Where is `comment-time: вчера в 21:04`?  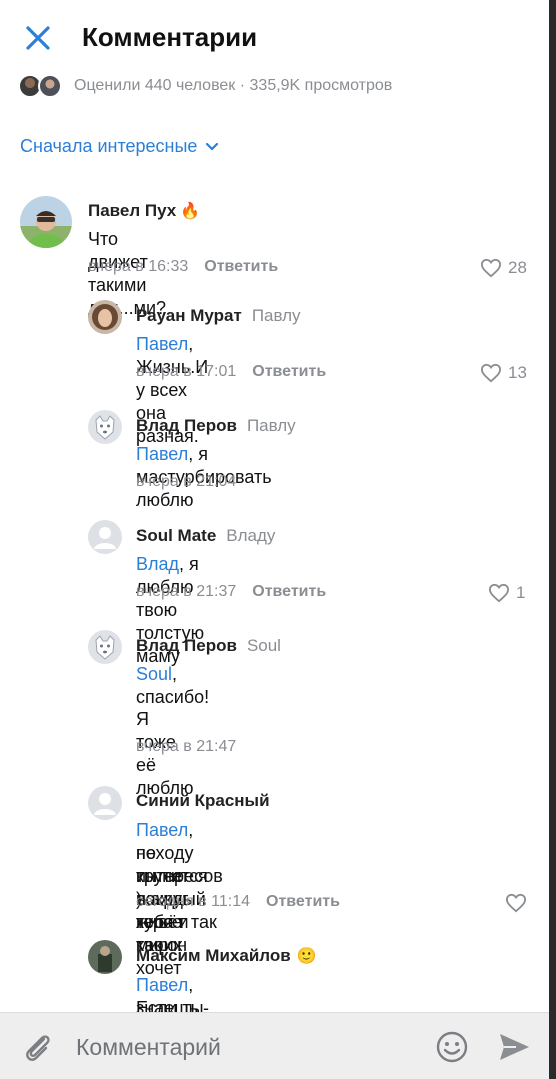 comment-time: вчера в 21:04 is located at coordinates (186, 481).